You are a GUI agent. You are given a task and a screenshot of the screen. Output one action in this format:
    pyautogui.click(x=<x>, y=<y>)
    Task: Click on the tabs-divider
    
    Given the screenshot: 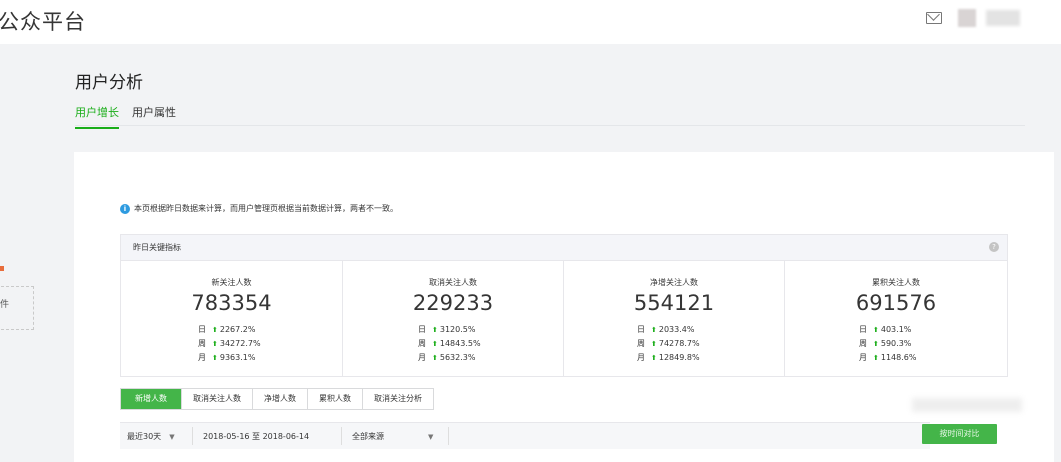 What is the action you would take?
    pyautogui.click(x=550, y=125)
    